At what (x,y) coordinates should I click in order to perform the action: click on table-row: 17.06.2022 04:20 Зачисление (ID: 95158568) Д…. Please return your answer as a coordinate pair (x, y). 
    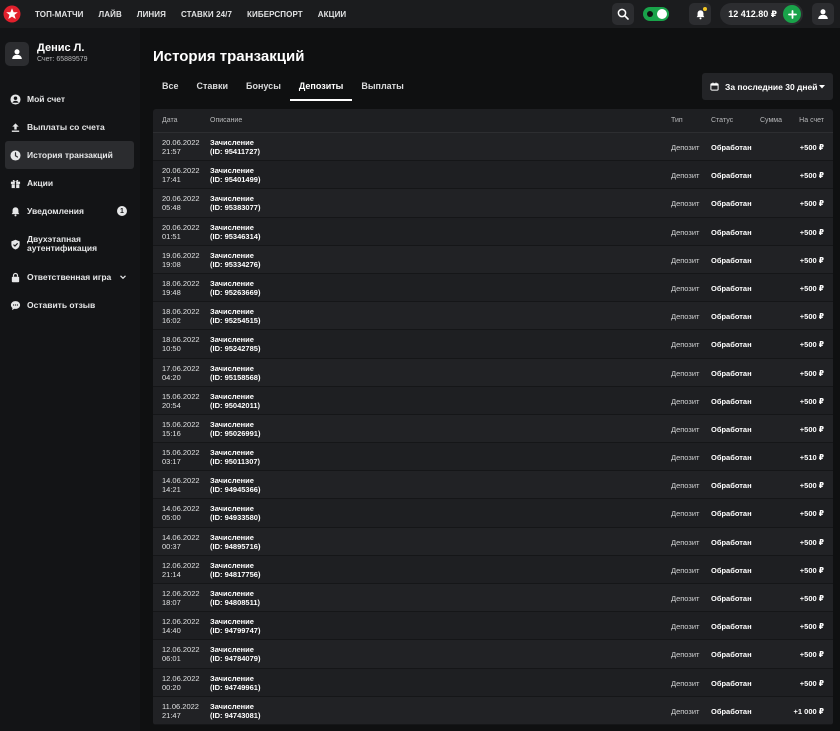
    Looking at the image, I should click on (493, 372).